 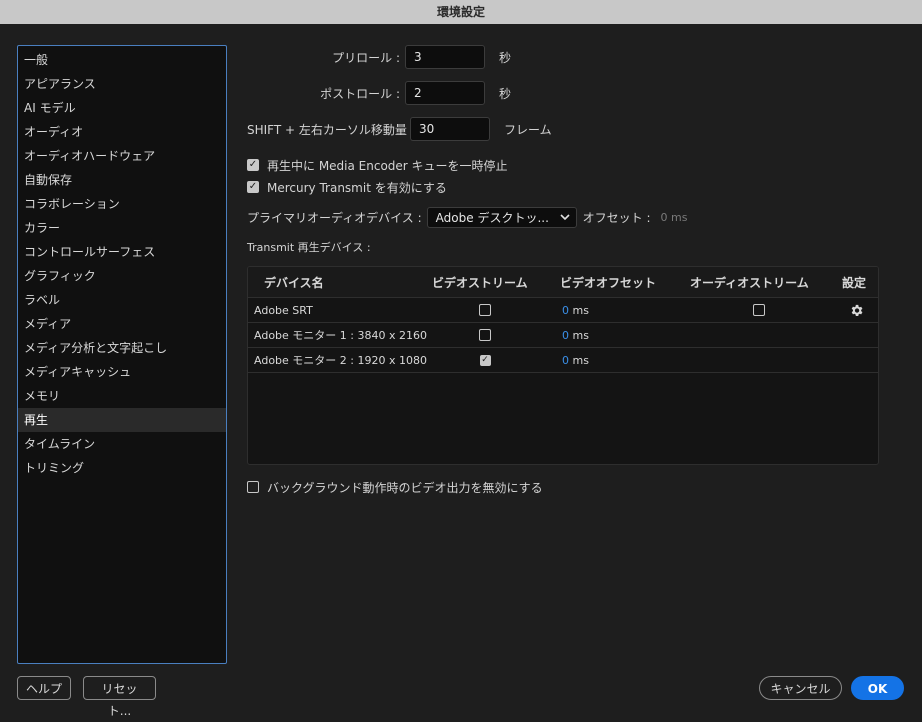 I want to click on shift-arrow-amount-label: SHIFT + 左右カーソル移動量 :, so click(x=331, y=129).